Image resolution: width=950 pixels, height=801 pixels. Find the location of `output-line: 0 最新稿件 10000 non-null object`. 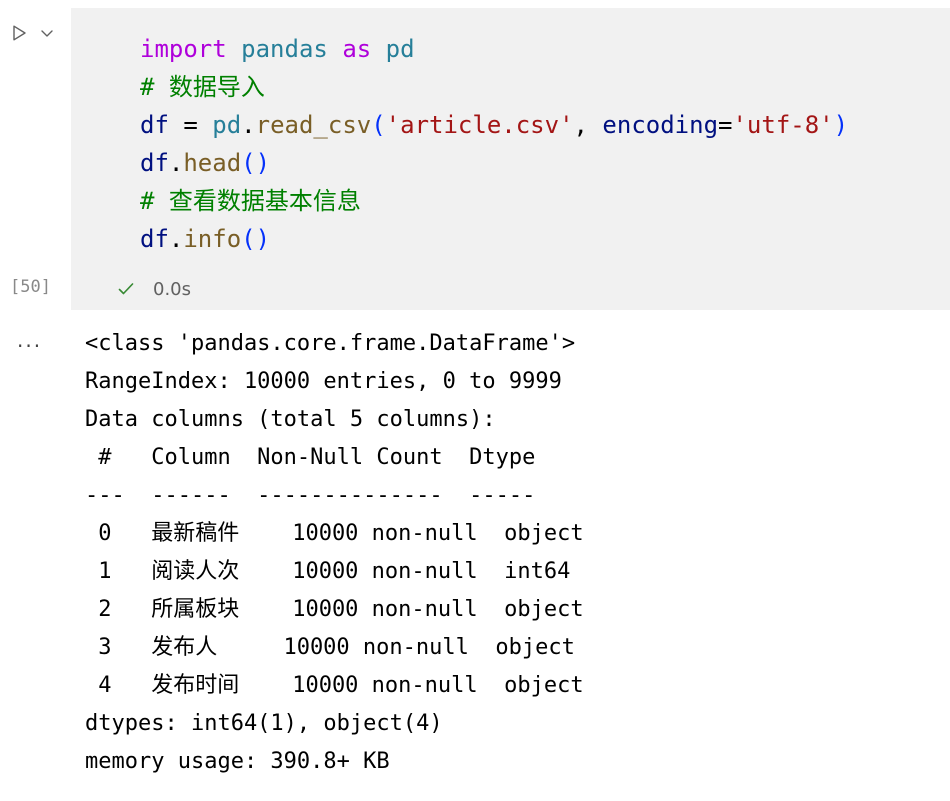

output-line: 0 最新稿件 10000 non-null object is located at coordinates (334, 533).